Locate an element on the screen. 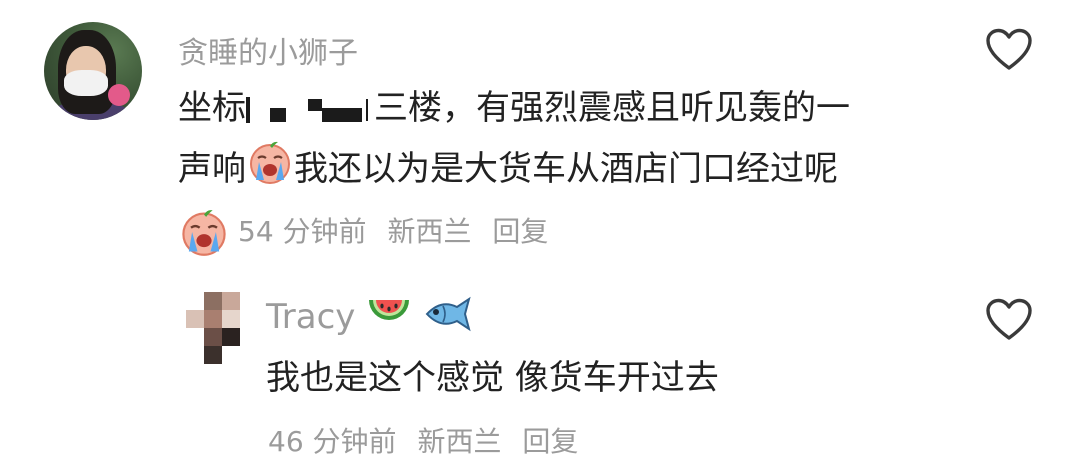 Image resolution: width=1080 pixels, height=473 pixels. comment-text-prefix: 坐标 is located at coordinates (212, 108).